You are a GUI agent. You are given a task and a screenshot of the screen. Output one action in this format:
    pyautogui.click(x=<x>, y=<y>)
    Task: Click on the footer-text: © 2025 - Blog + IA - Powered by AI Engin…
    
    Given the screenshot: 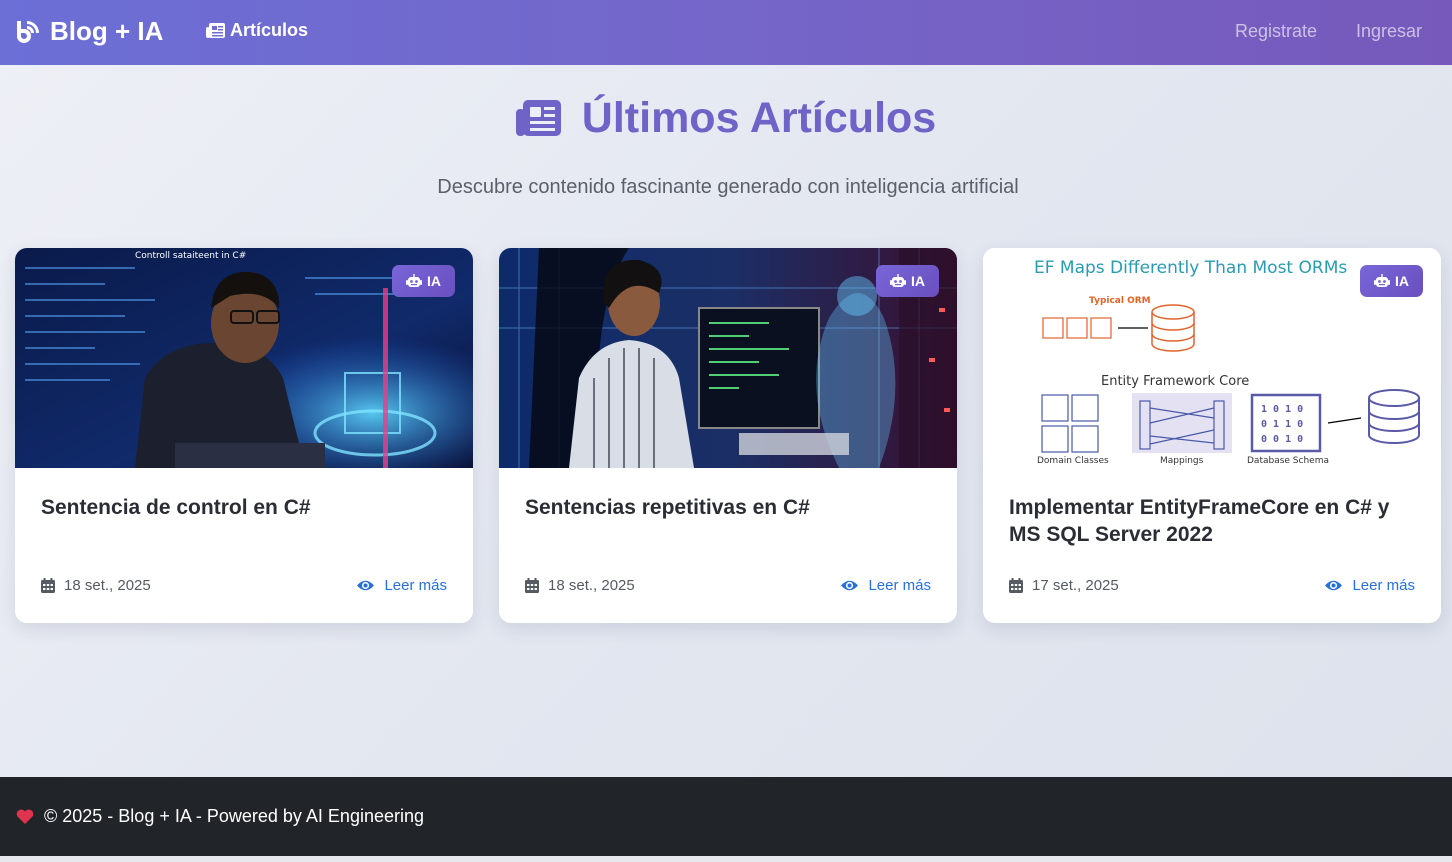 What is the action you would take?
    pyautogui.click(x=234, y=816)
    